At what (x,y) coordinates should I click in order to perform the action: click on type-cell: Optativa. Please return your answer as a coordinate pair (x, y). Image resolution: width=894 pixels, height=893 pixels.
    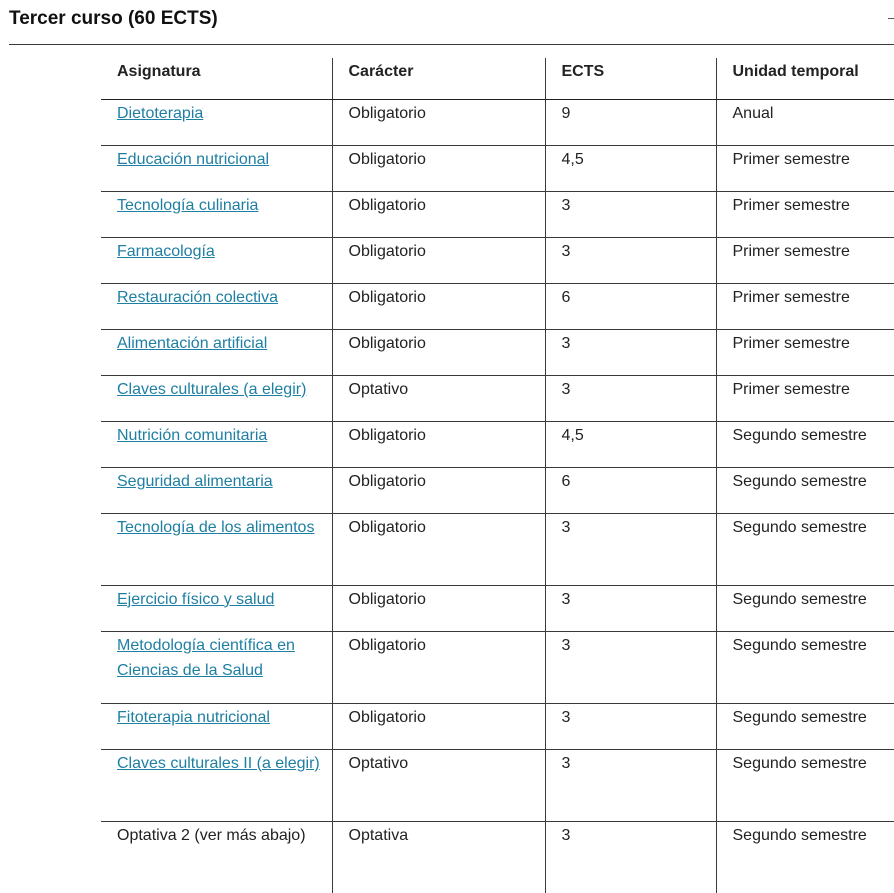
    Looking at the image, I should click on (438, 857).